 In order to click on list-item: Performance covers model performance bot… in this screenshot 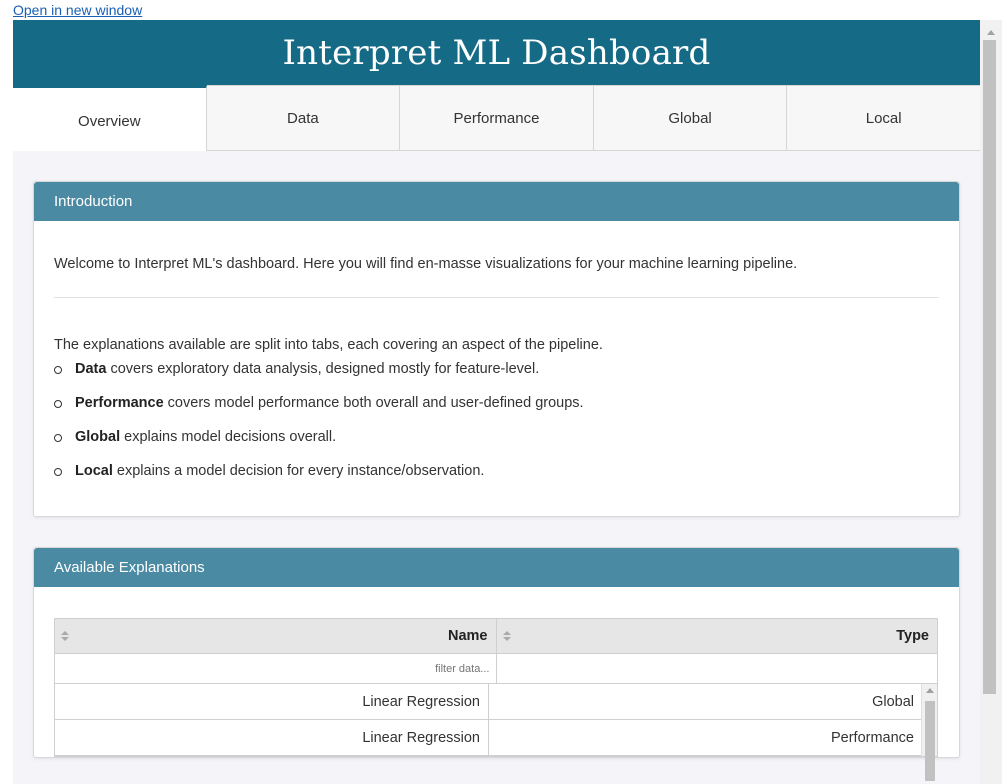, I will do `click(496, 403)`.